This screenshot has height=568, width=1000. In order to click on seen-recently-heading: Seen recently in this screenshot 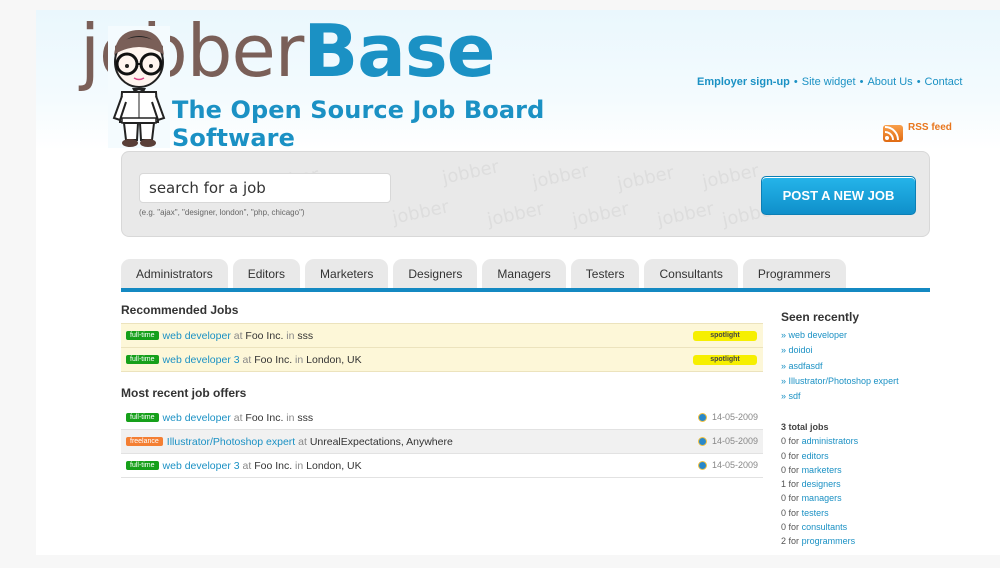, I will do `click(820, 317)`.